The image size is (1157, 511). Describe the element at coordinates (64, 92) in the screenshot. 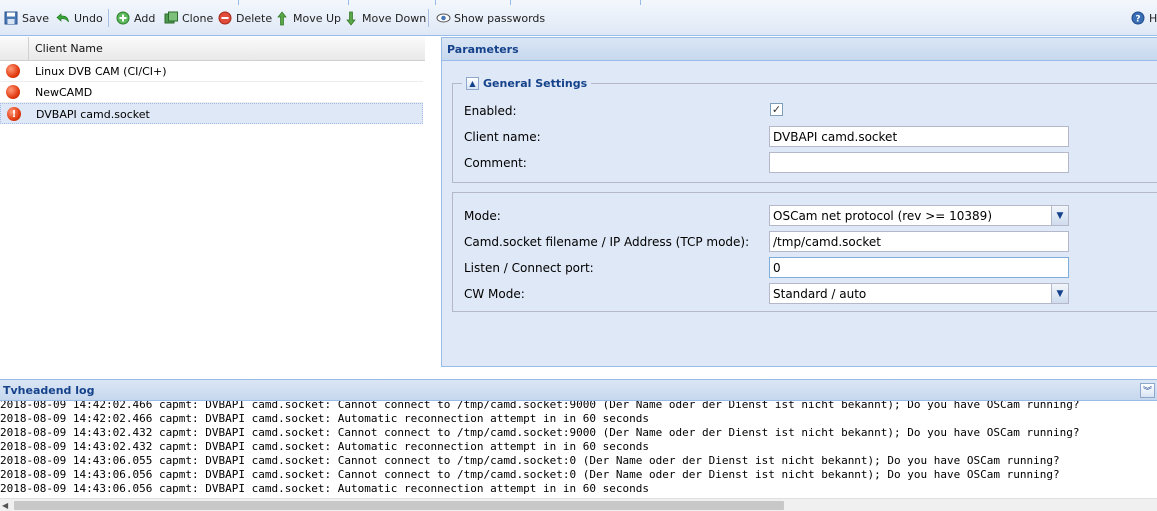

I see `client-name-cell: NewCAMD` at that location.